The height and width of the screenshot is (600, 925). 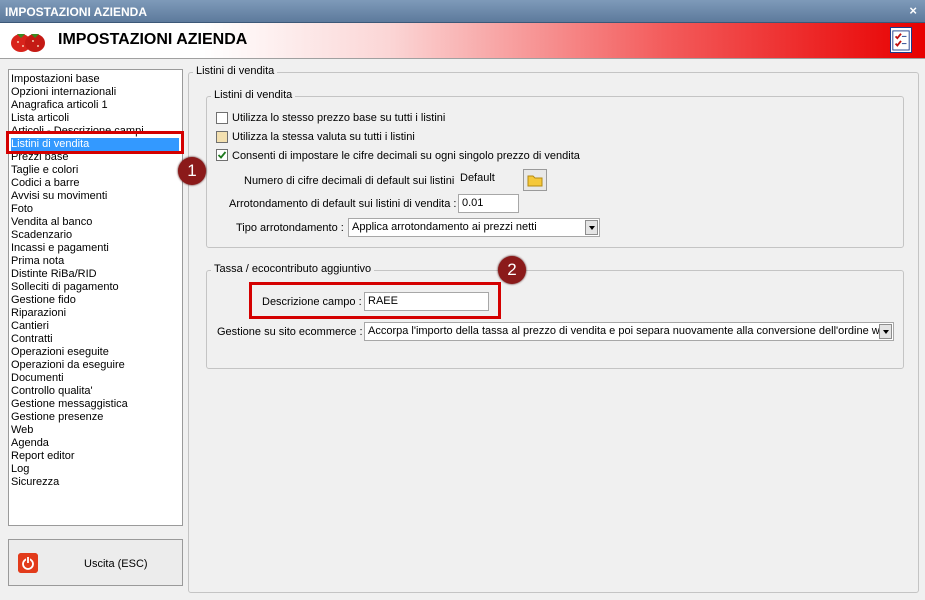 I want to click on close-icon: ×, so click(x=913, y=10).